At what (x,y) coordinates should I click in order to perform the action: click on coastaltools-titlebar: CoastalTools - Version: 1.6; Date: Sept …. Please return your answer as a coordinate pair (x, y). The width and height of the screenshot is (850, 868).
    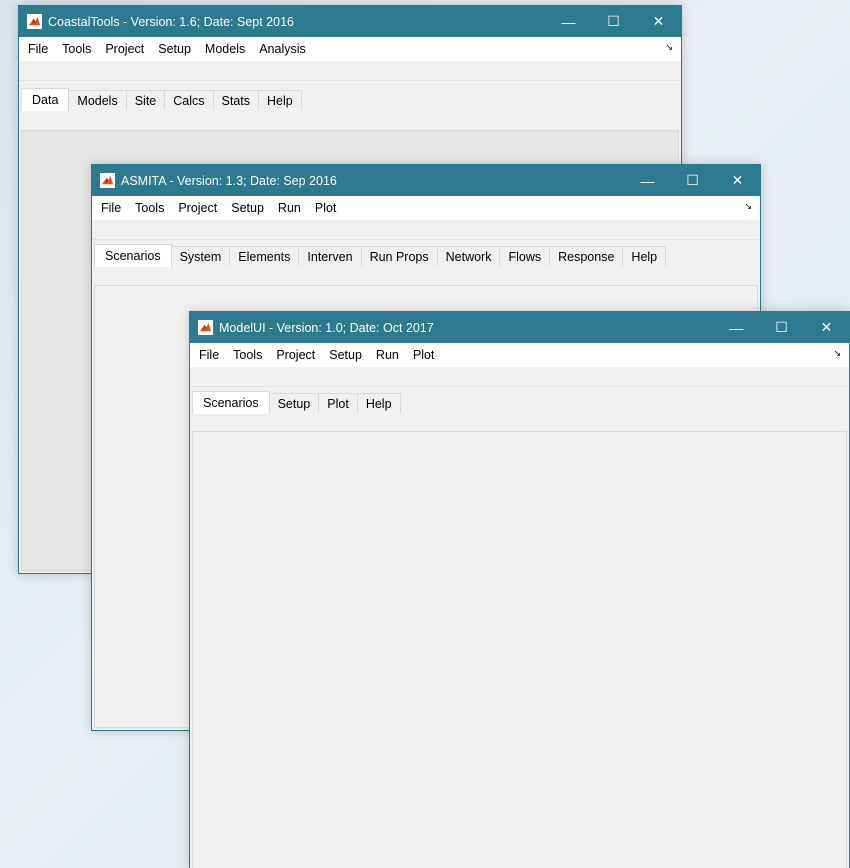
    Looking at the image, I should click on (350, 21).